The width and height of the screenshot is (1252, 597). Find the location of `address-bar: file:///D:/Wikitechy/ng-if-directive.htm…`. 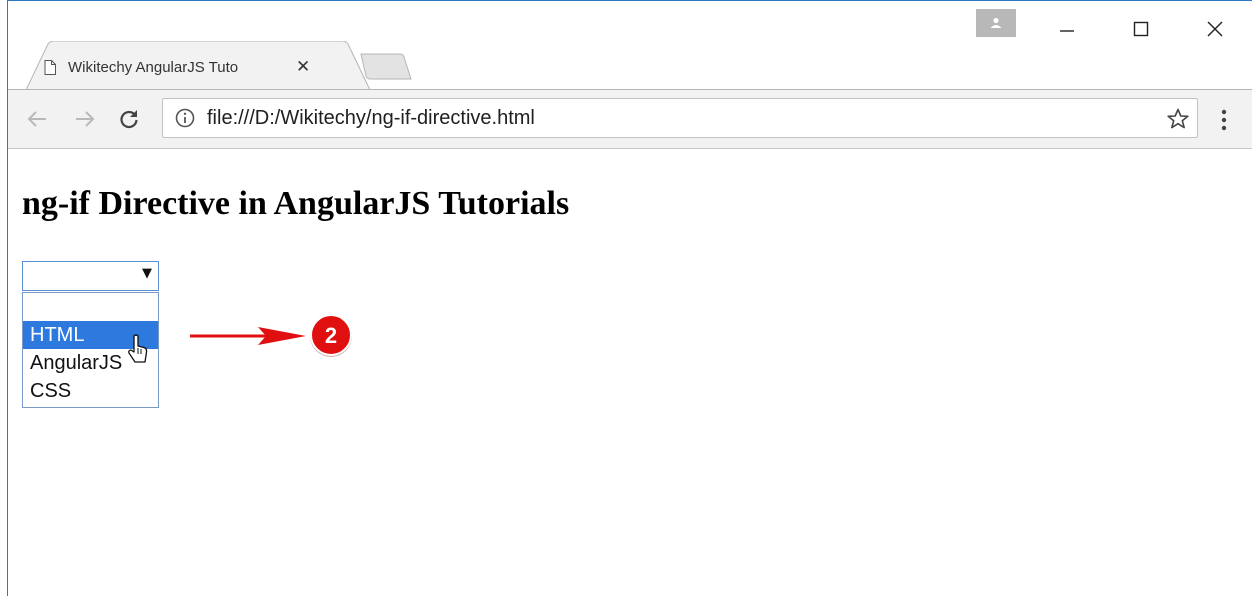

address-bar: file:///D:/Wikitechy/ng-if-directive.htm… is located at coordinates (680, 118).